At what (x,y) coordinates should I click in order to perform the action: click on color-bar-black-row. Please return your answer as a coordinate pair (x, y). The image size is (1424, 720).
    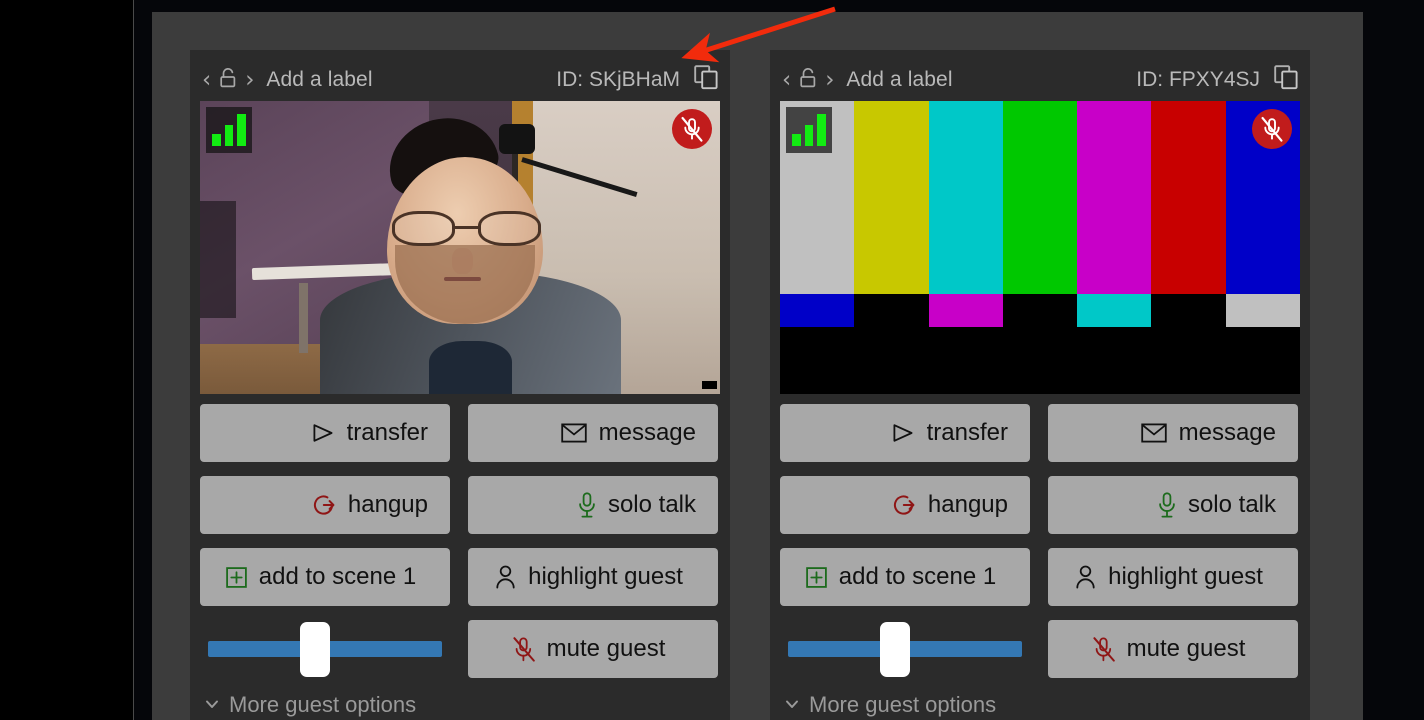
    Looking at the image, I should click on (1040, 360).